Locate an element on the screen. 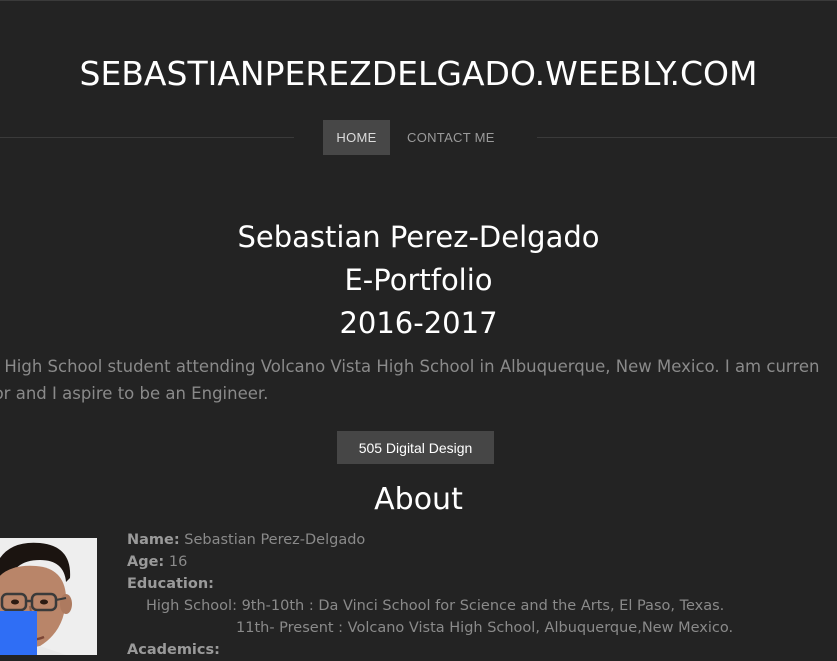  age-label: Age: is located at coordinates (146, 562).